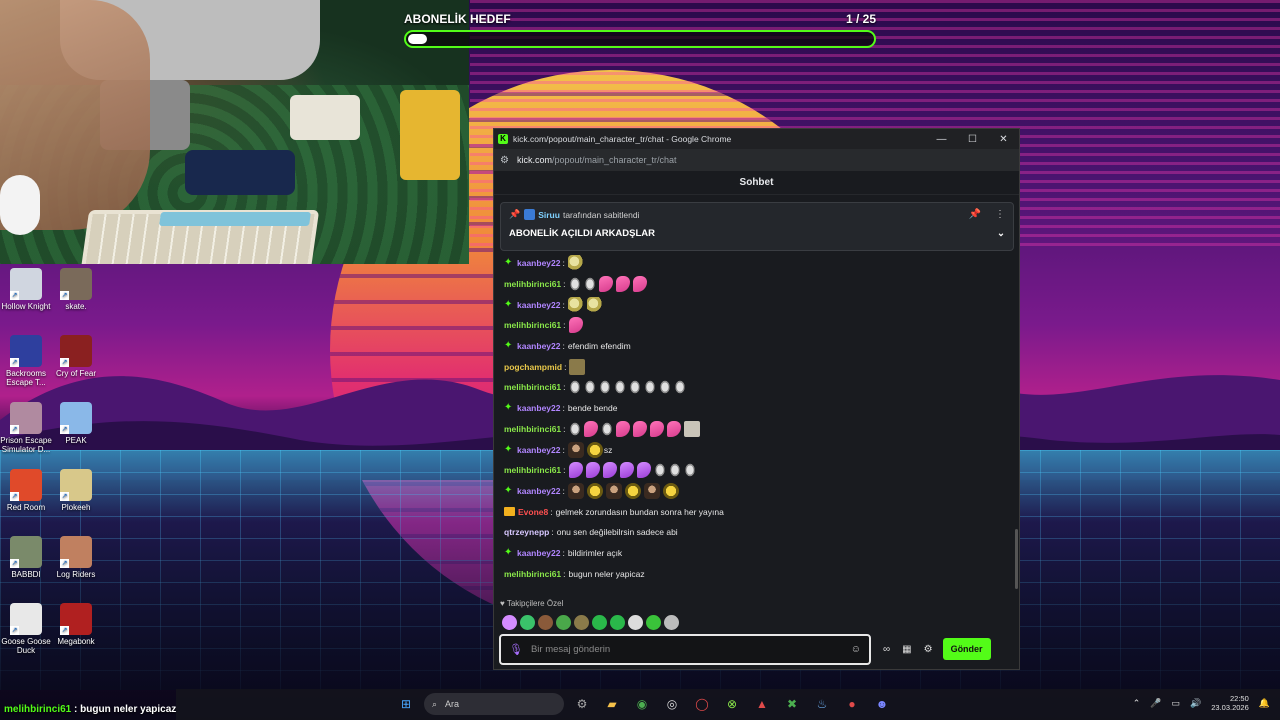 This screenshot has width=1280, height=720. What do you see at coordinates (1016, 559) in the screenshot?
I see `chat-scrollbar` at bounding box center [1016, 559].